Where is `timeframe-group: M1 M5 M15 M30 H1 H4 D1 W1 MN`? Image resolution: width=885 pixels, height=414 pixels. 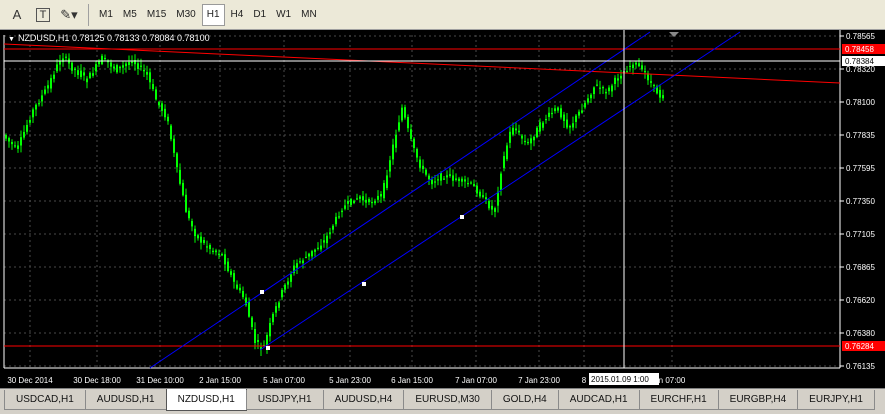 timeframe-group: M1 M5 M15 M30 H1 H4 D1 W1 MN is located at coordinates (209, 14).